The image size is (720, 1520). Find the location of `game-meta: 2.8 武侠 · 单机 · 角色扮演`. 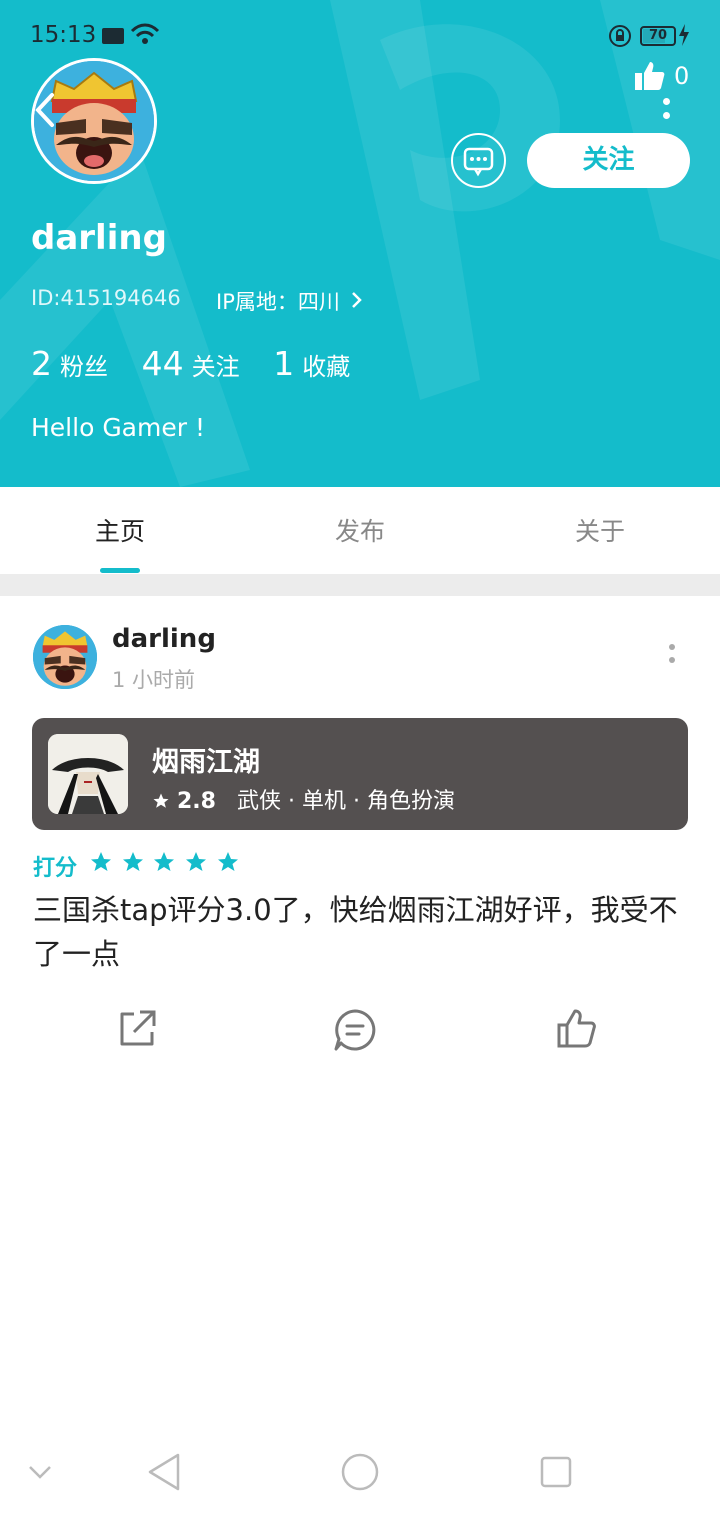

game-meta: 2.8 武侠 · 单机 · 角色扮演 is located at coordinates (303, 799).